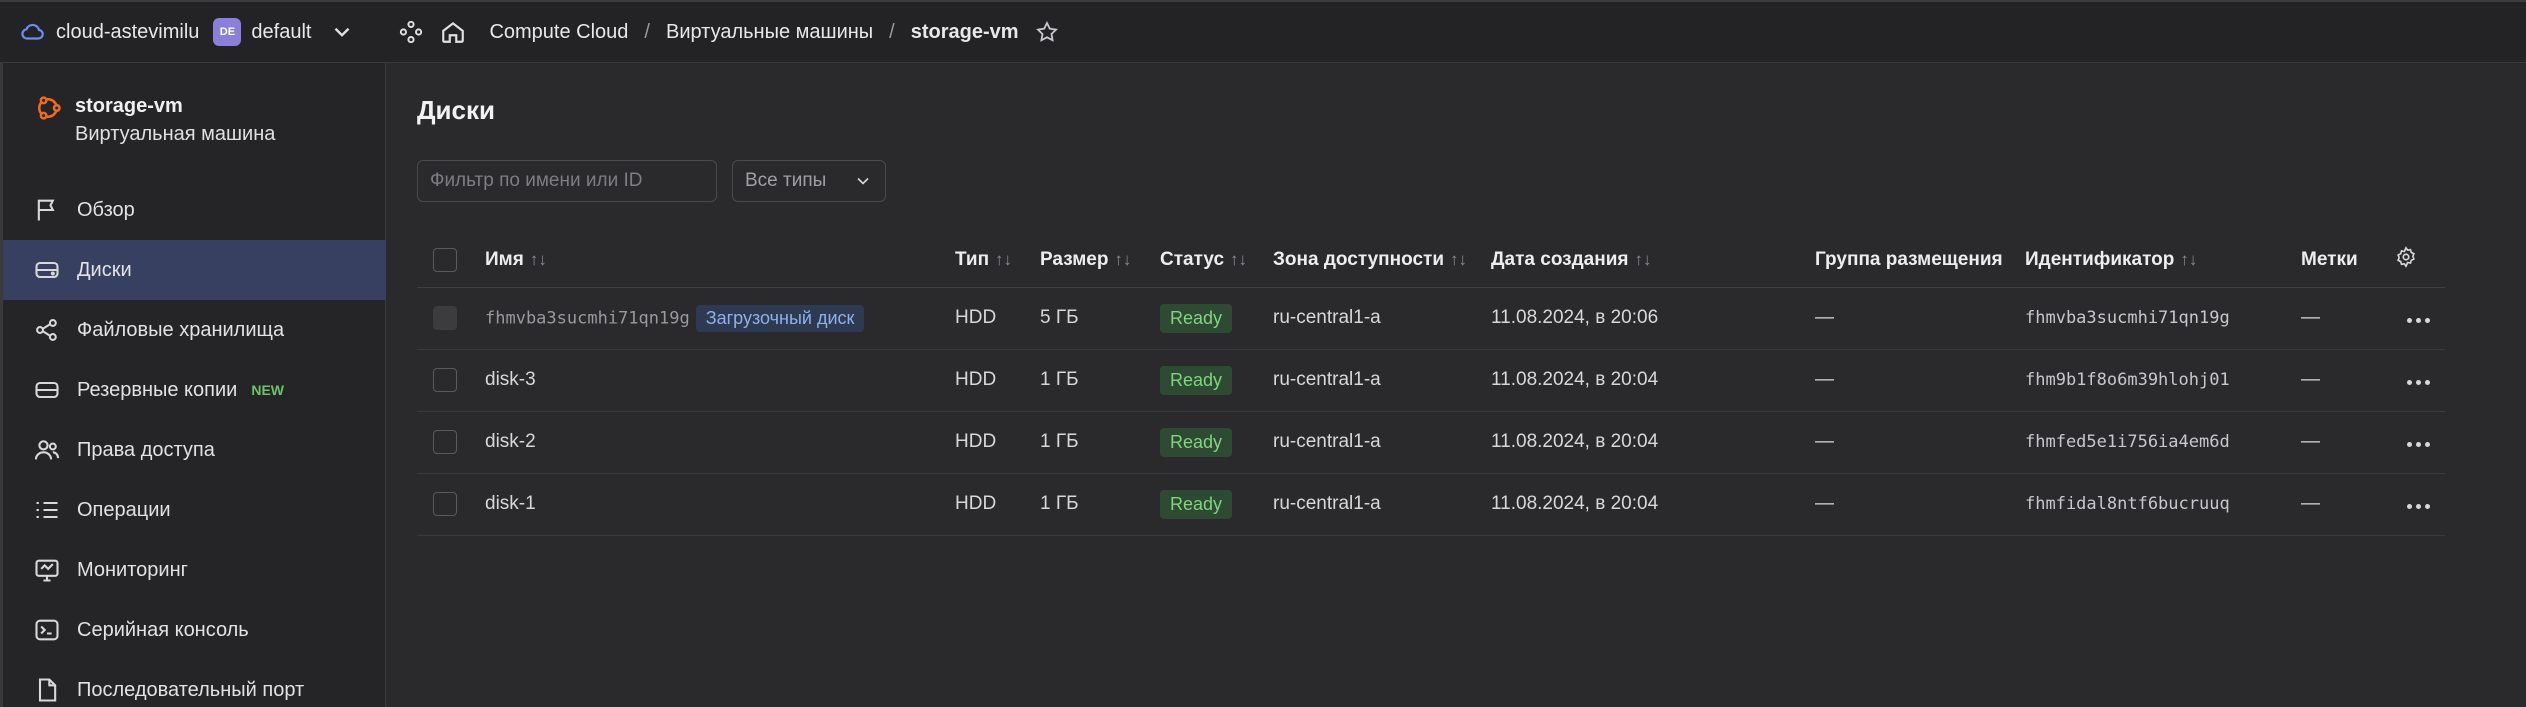  What do you see at coordinates (786, 180) in the screenshot?
I see `type-select-value: Все типы` at bounding box center [786, 180].